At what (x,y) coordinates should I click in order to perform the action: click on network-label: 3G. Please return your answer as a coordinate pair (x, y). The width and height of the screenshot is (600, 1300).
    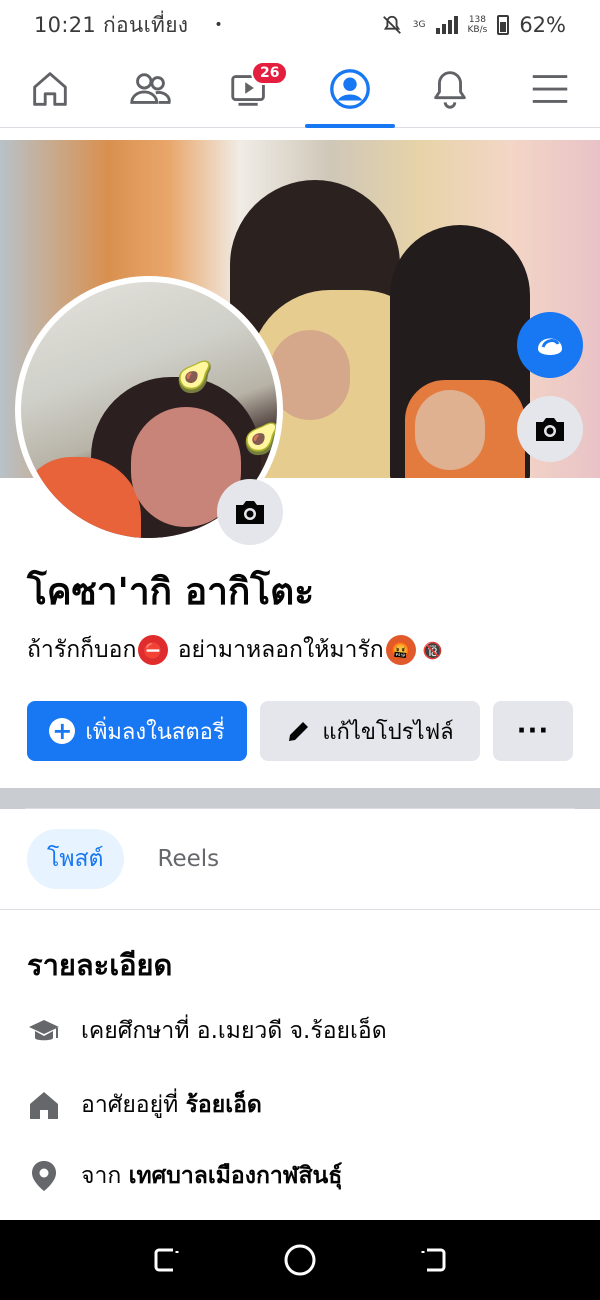
    Looking at the image, I should click on (419, 25).